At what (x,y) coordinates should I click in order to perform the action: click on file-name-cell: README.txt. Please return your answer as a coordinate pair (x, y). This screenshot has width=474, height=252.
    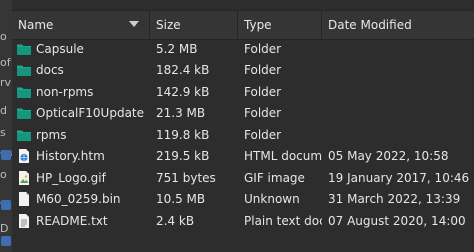
    Looking at the image, I should click on (81, 221).